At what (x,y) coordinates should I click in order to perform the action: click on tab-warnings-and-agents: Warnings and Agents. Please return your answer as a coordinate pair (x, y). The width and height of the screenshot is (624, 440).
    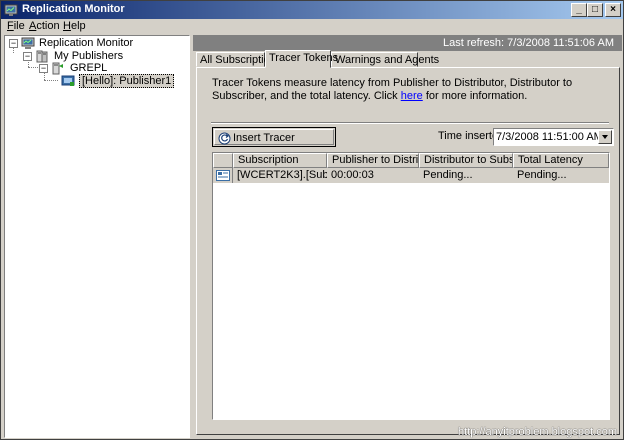
    Looking at the image, I should click on (385, 59).